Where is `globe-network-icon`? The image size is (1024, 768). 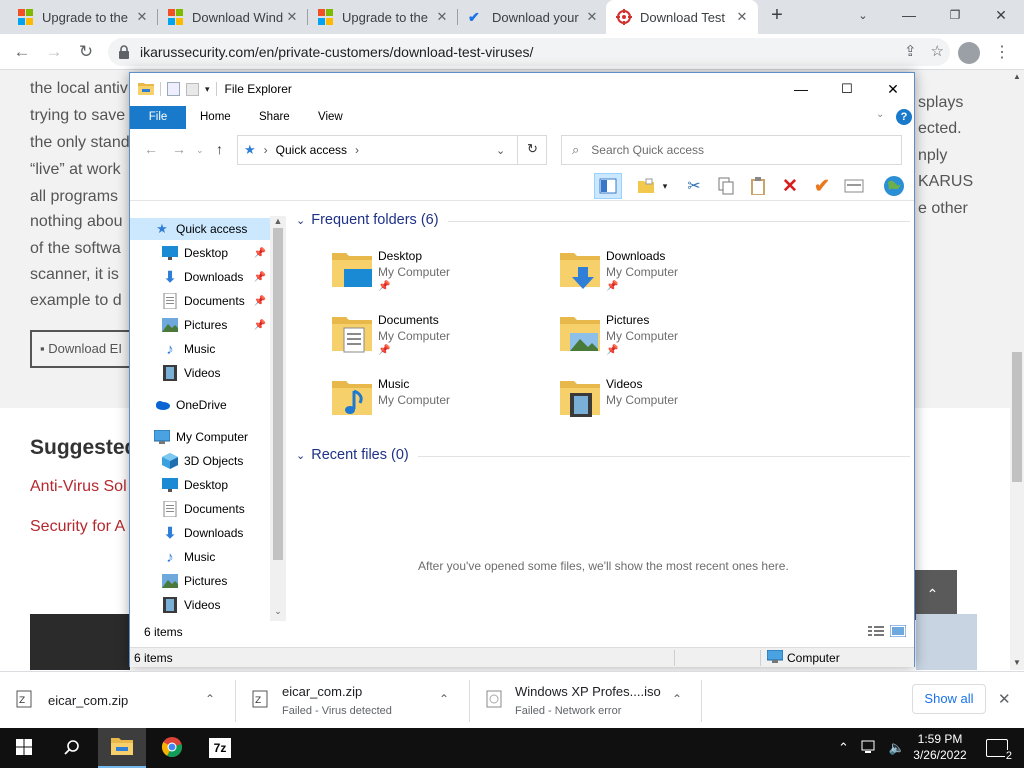
globe-network-icon is located at coordinates (894, 186).